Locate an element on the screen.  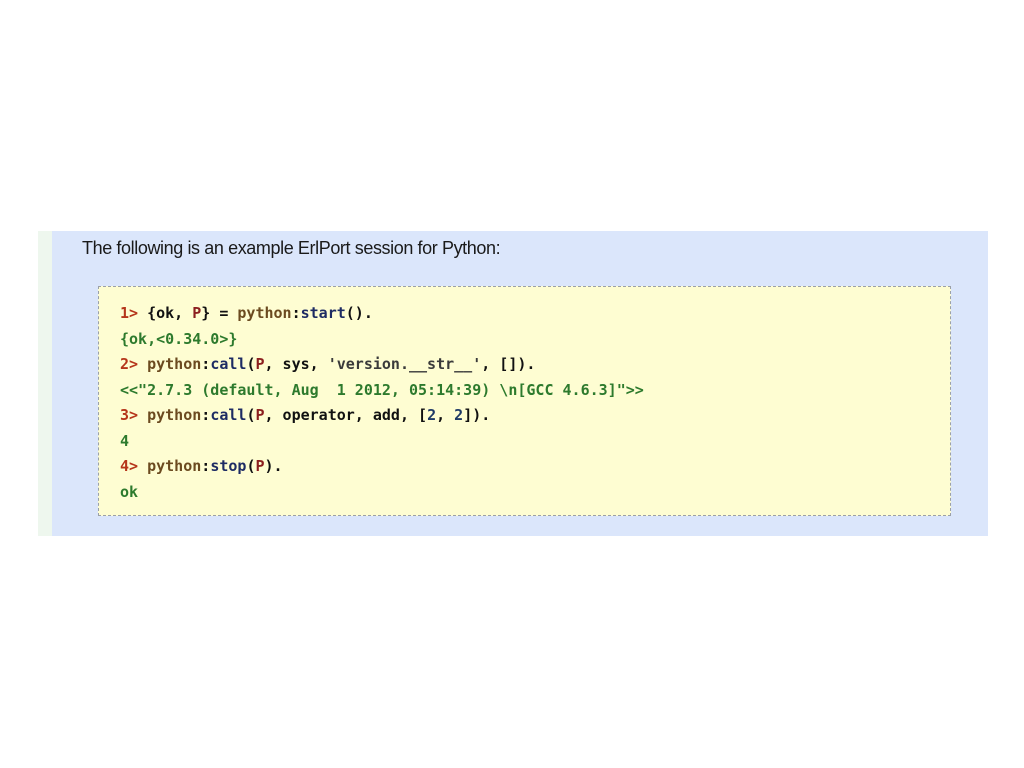
output-line-1: {ok,<0.34.0>} is located at coordinates (179, 339).